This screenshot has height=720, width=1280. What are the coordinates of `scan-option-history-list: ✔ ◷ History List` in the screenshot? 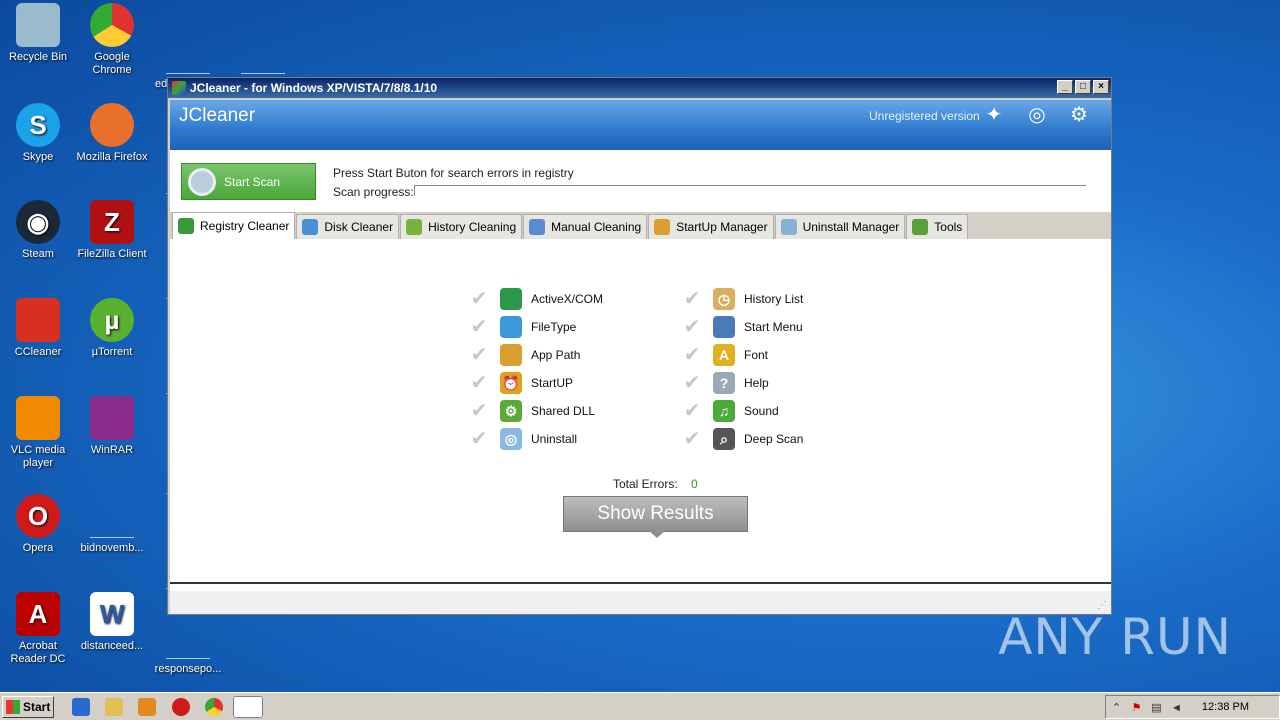 It's located at (742, 299).